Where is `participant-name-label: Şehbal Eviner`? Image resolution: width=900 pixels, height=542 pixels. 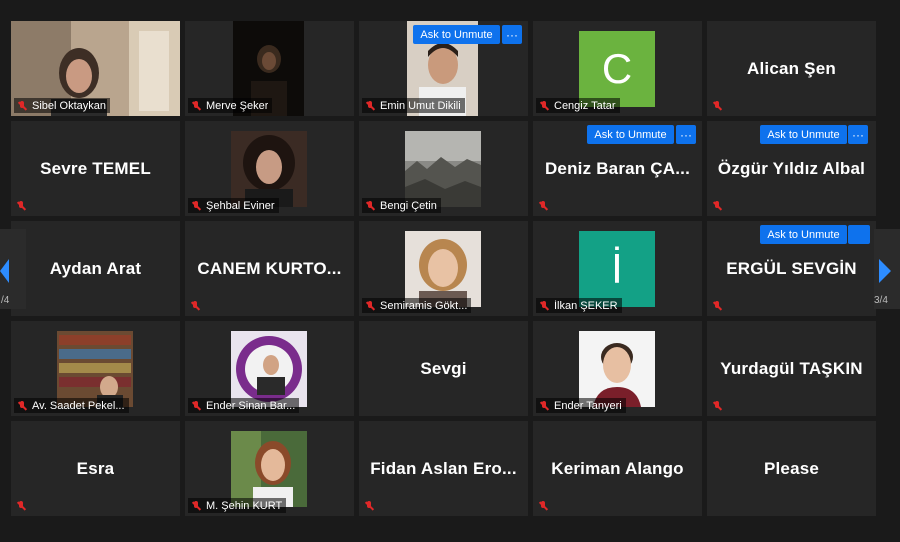 participant-name-label: Şehbal Eviner is located at coordinates (233, 205).